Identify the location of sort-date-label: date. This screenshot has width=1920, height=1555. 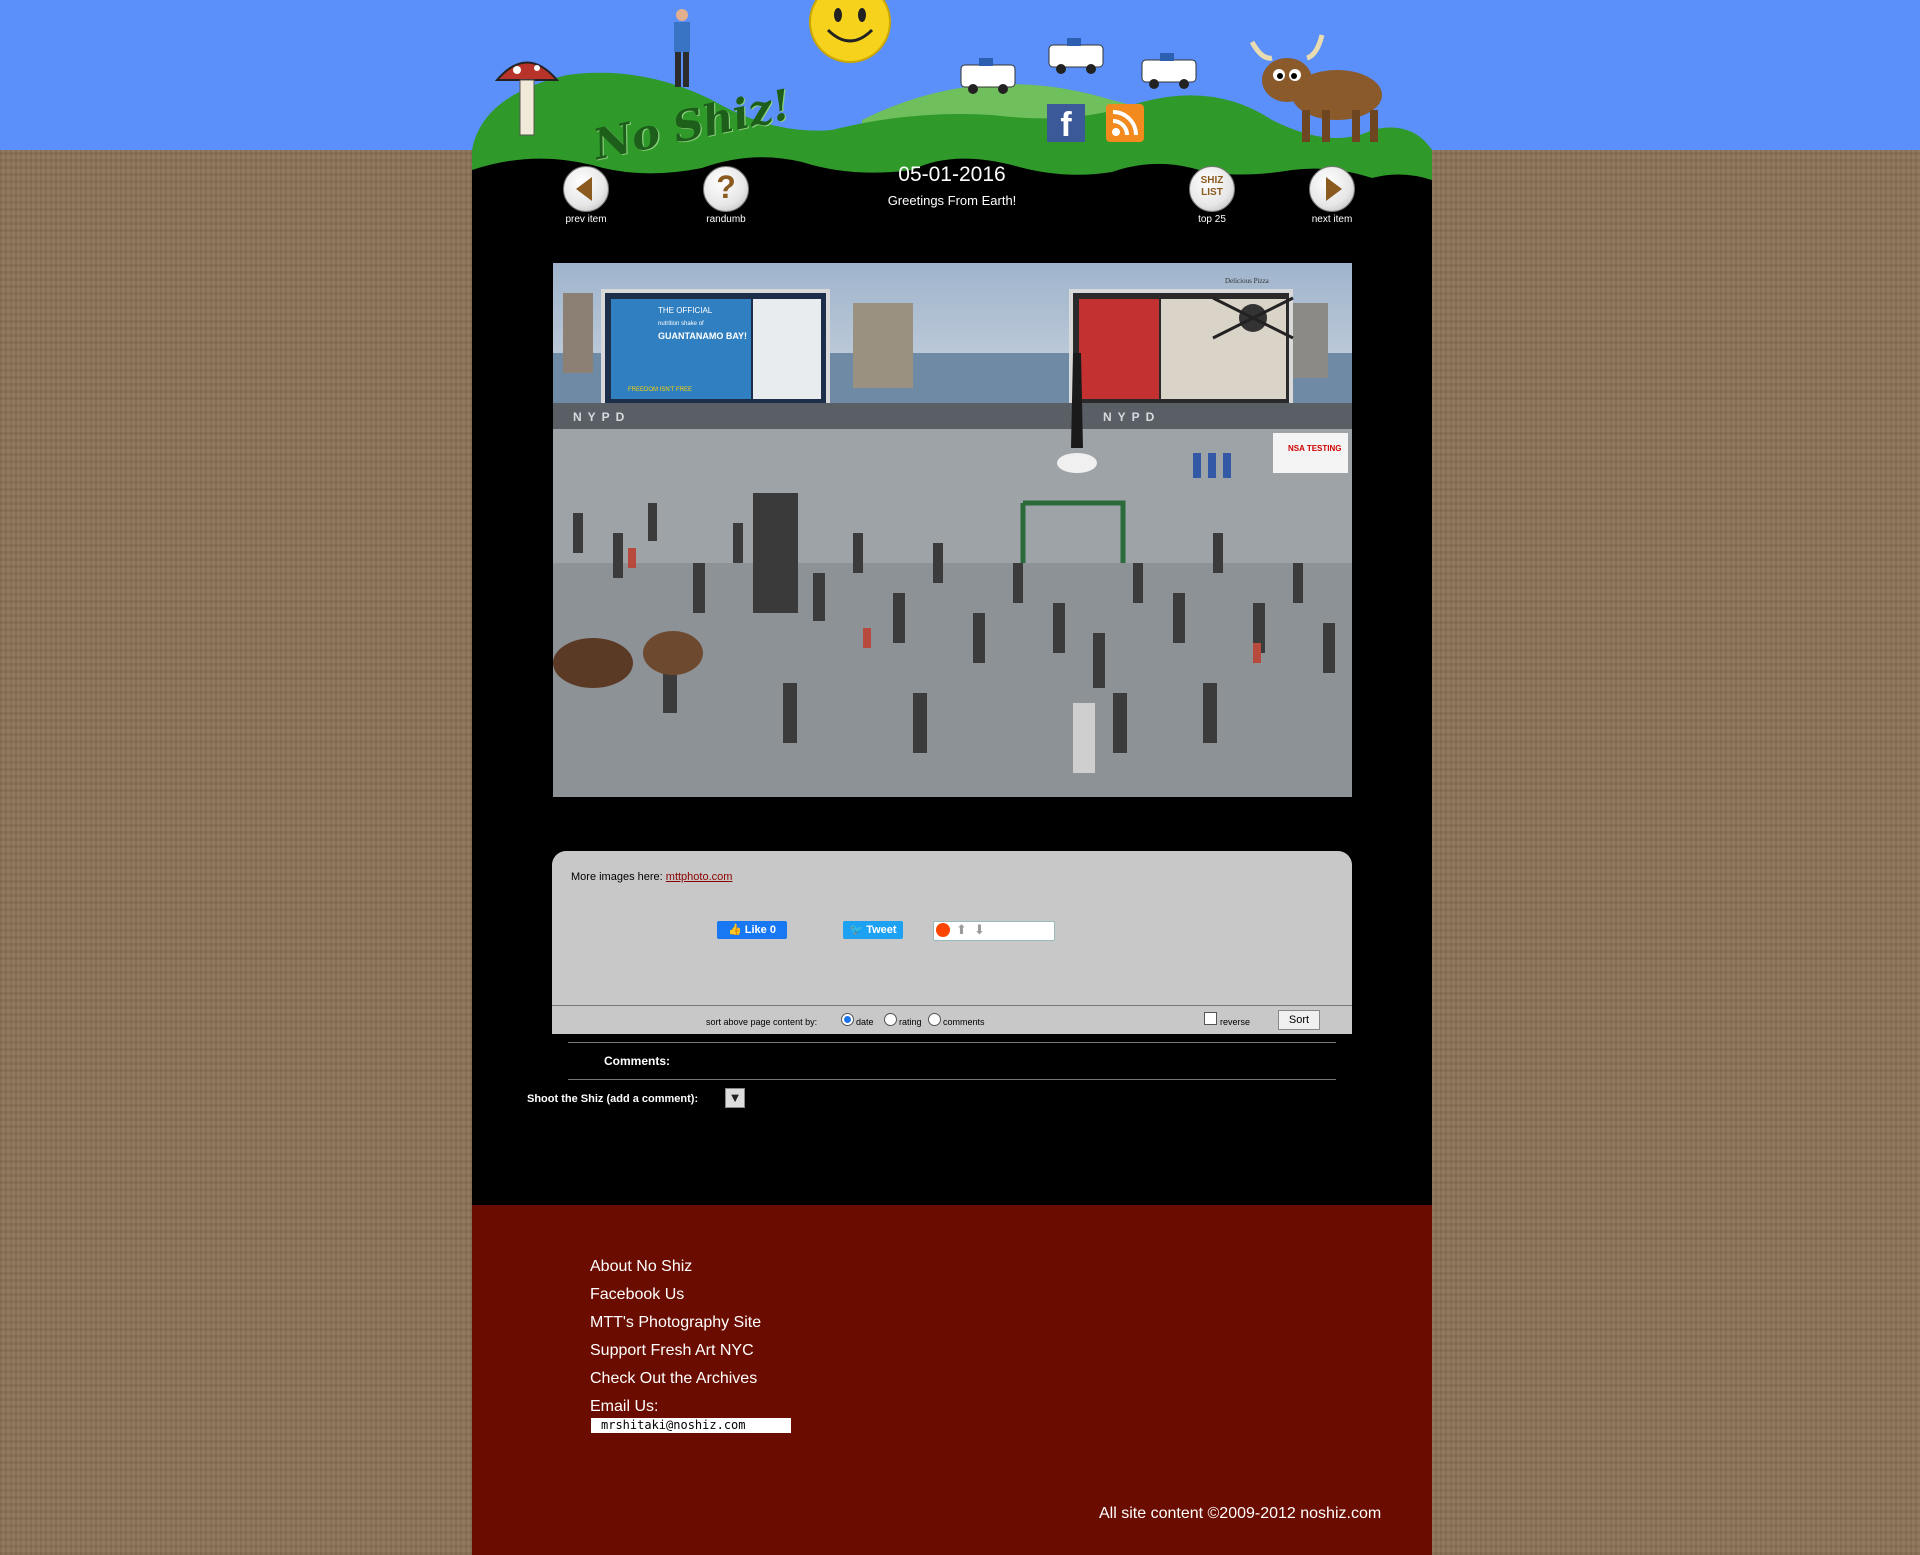
(865, 1022).